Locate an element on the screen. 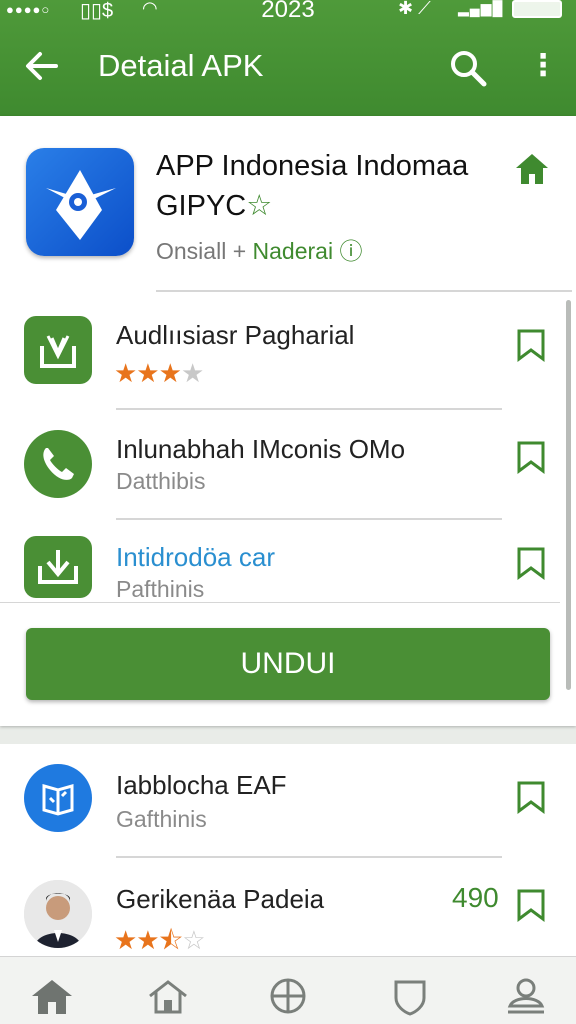 This screenshot has width=576, height=1024. app-title-text: APP Indonesia Indomaa GIPYC is located at coordinates (312, 186).